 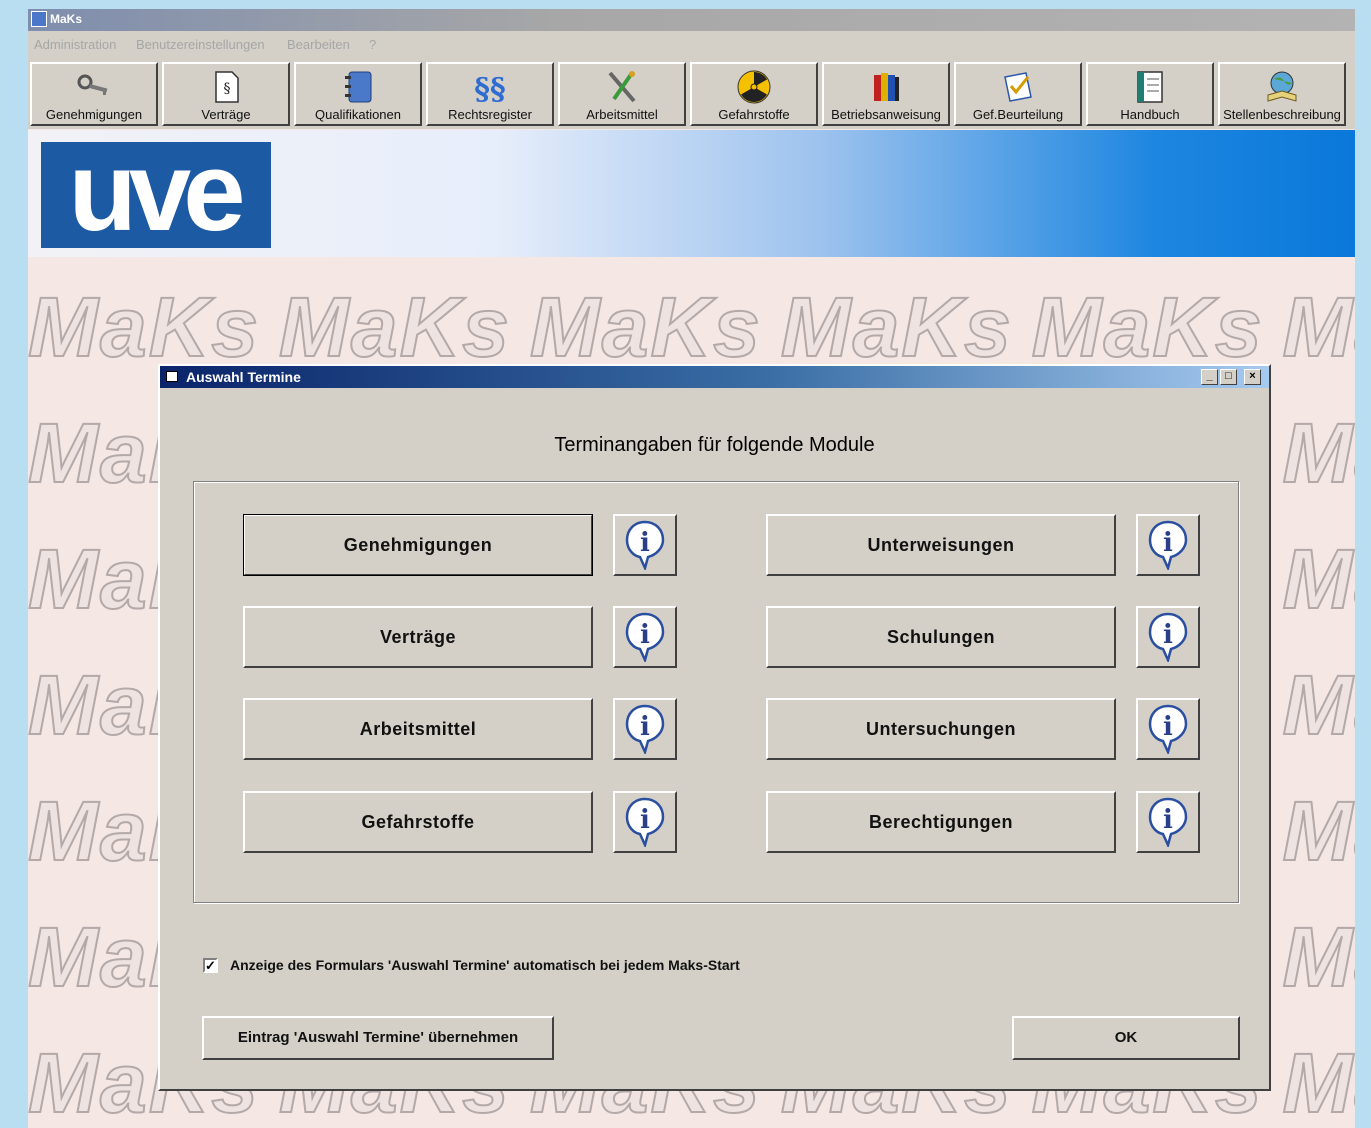 I want to click on minimize-button: _, so click(x=1209, y=377).